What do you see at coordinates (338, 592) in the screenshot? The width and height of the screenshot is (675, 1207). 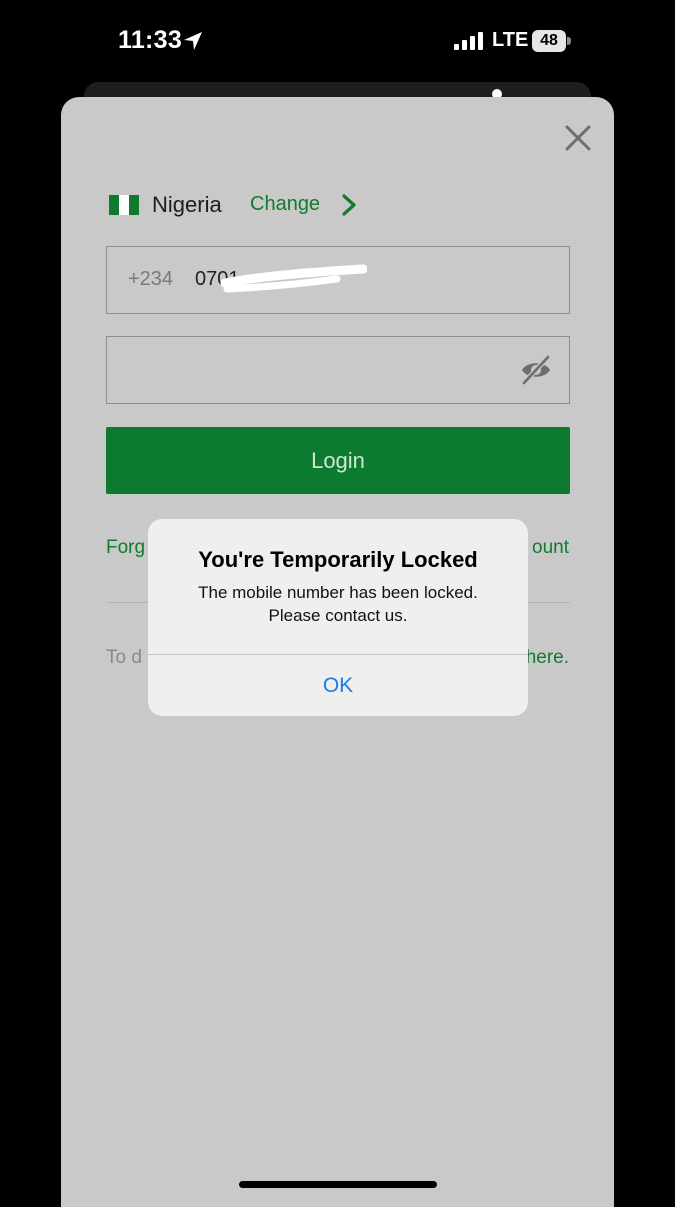 I see `alert-message-line-1: The mobile number has been locked.` at bounding box center [338, 592].